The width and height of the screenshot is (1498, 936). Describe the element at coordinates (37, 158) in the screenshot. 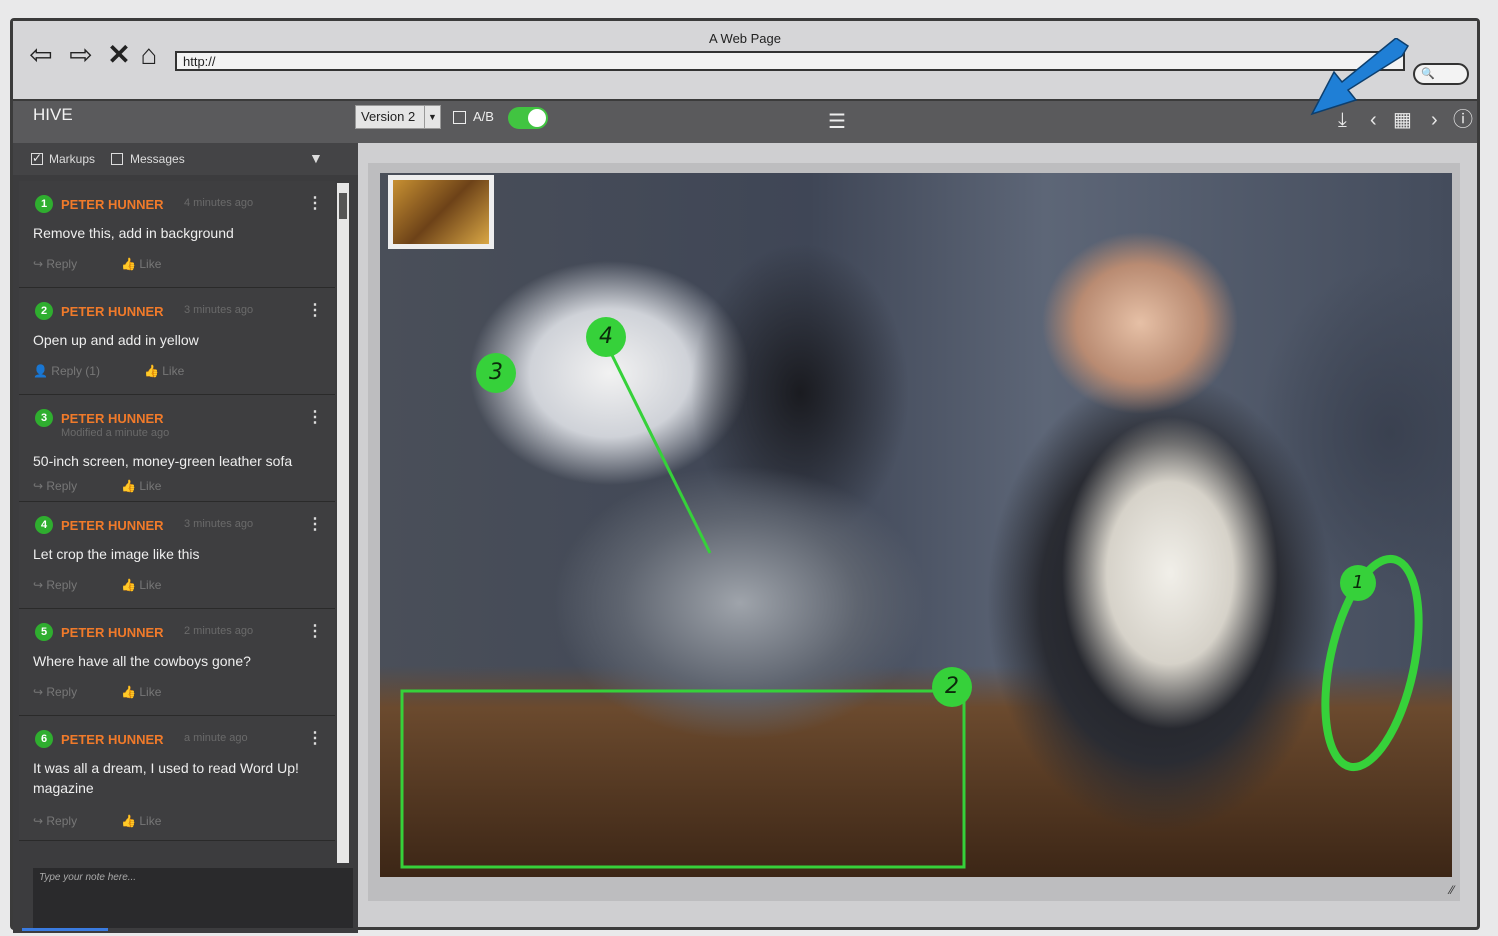

I see `markups-checkbox` at that location.